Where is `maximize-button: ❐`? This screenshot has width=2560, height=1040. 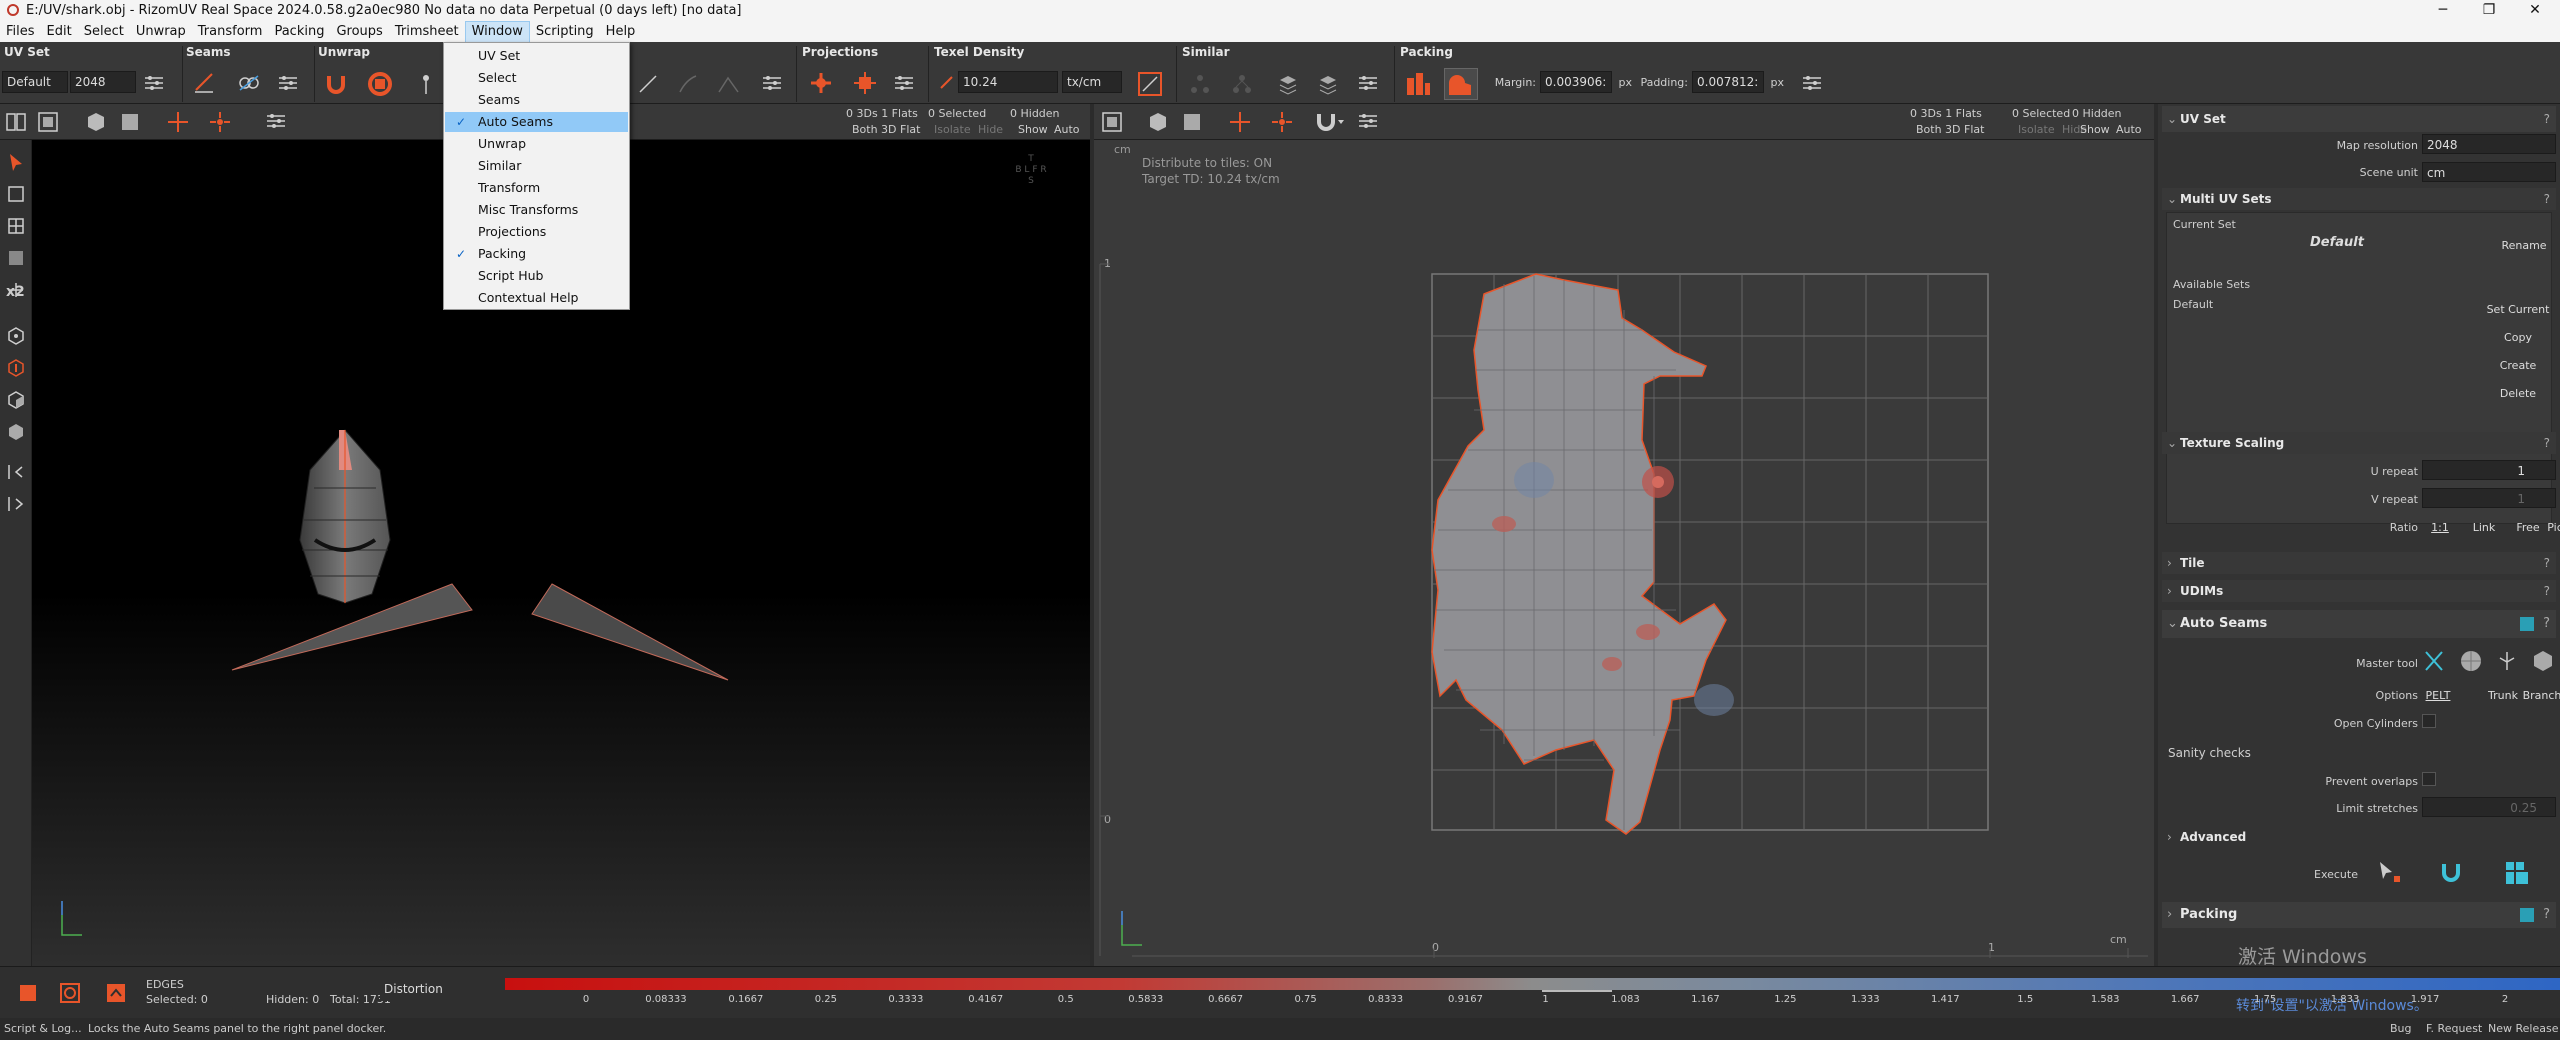
maximize-button: ❐ is located at coordinates (2489, 10).